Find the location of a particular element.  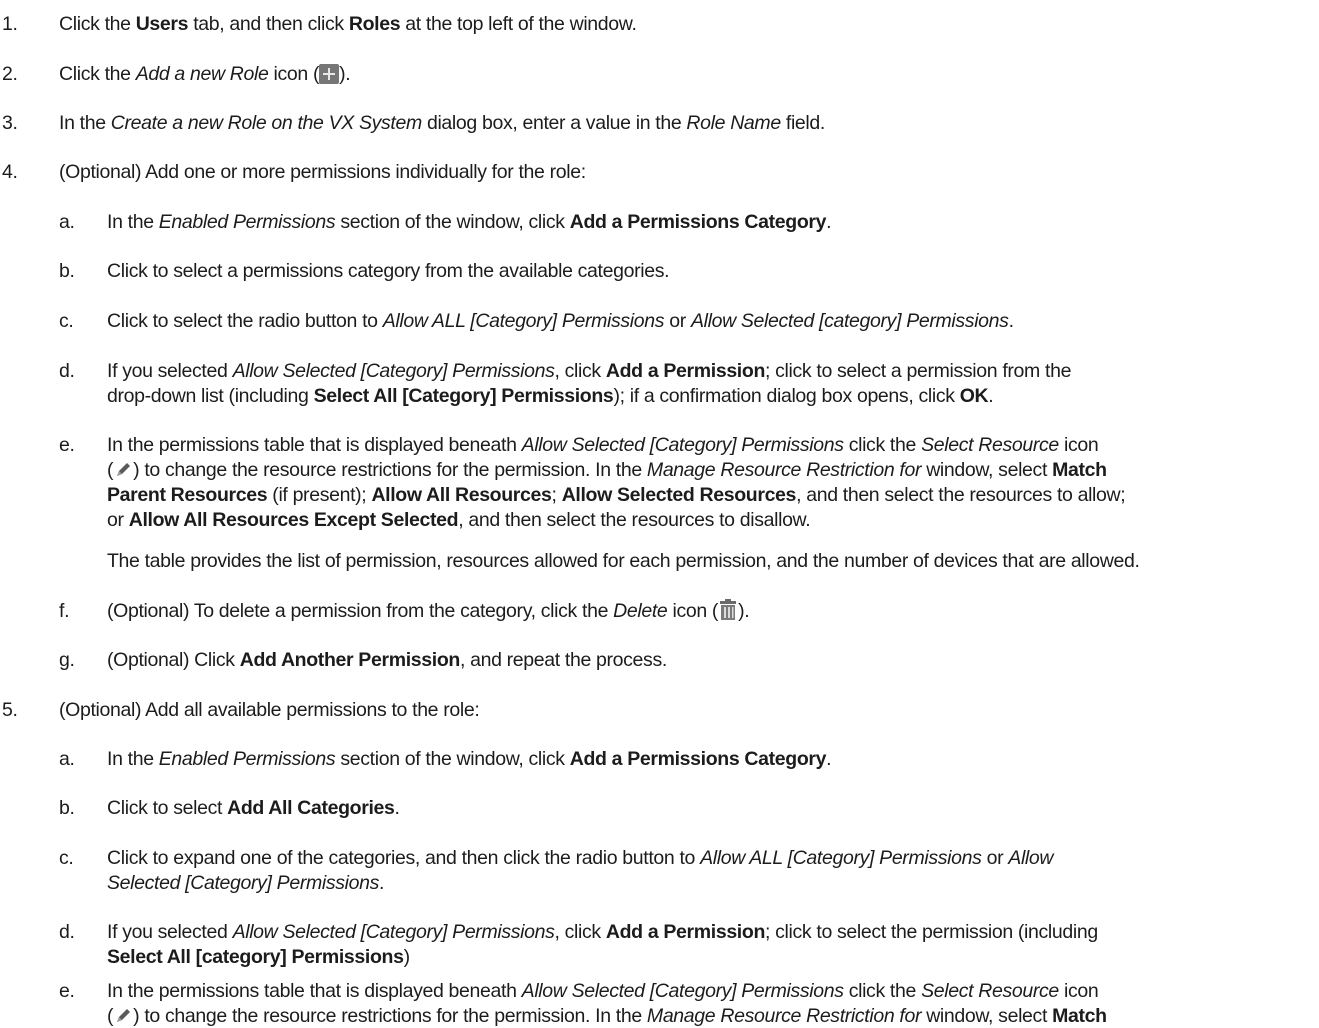

step-number: 3. is located at coordinates (10, 123).